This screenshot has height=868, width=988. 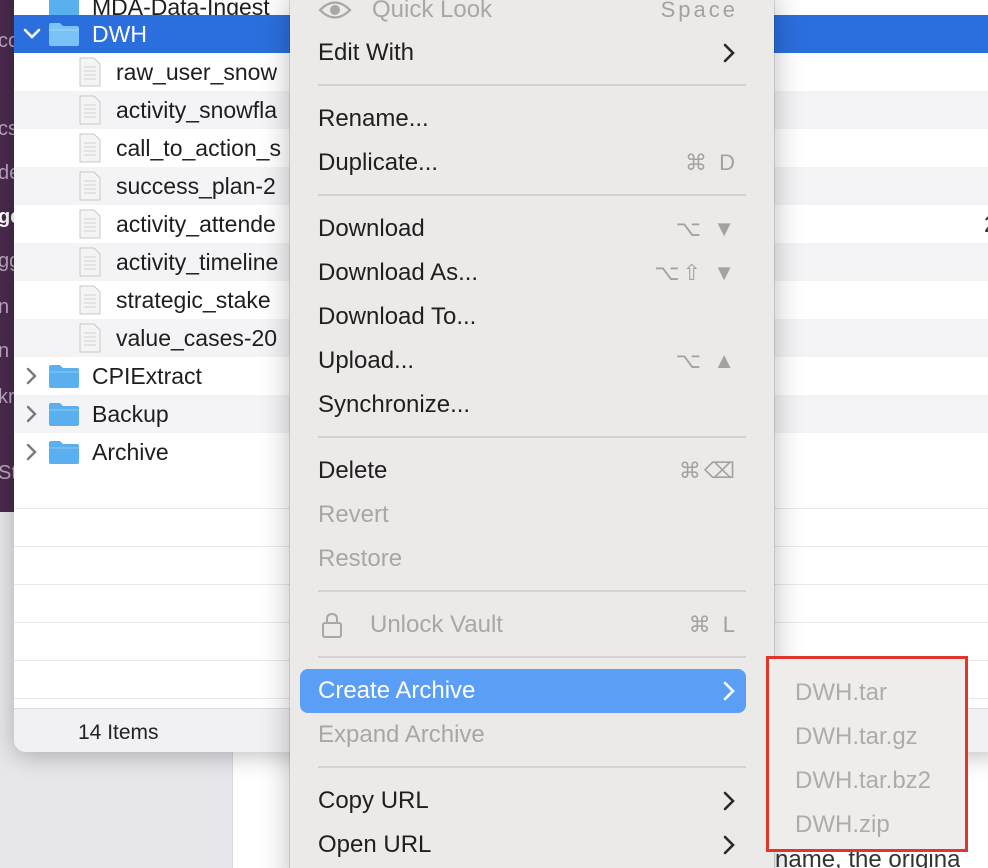 What do you see at coordinates (196, 185) in the screenshot?
I see `file-name: success_plan-2` at bounding box center [196, 185].